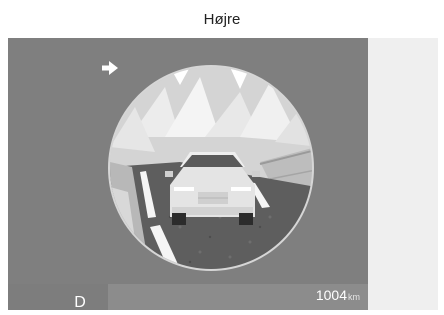 The width and height of the screenshot is (444, 315). What do you see at coordinates (331, 295) in the screenshot?
I see `odometer-value: 1004` at bounding box center [331, 295].